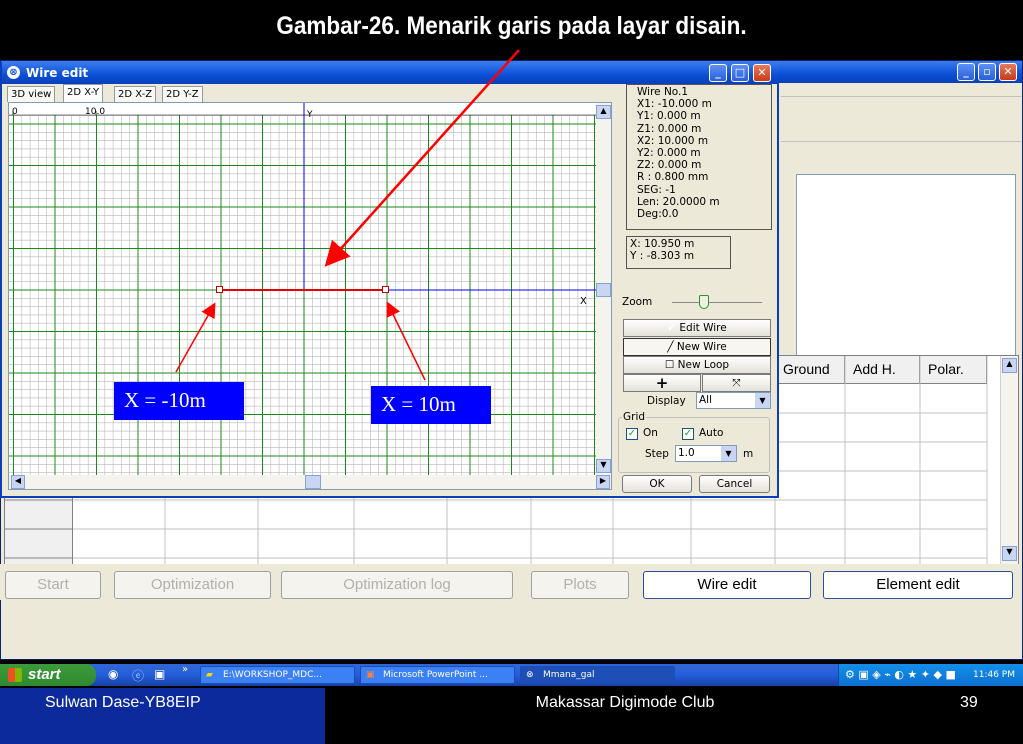 The height and width of the screenshot is (744, 1023). Describe the element at coordinates (603, 482) in the screenshot. I see `scroll-right-arrow-icon: ▶` at that location.